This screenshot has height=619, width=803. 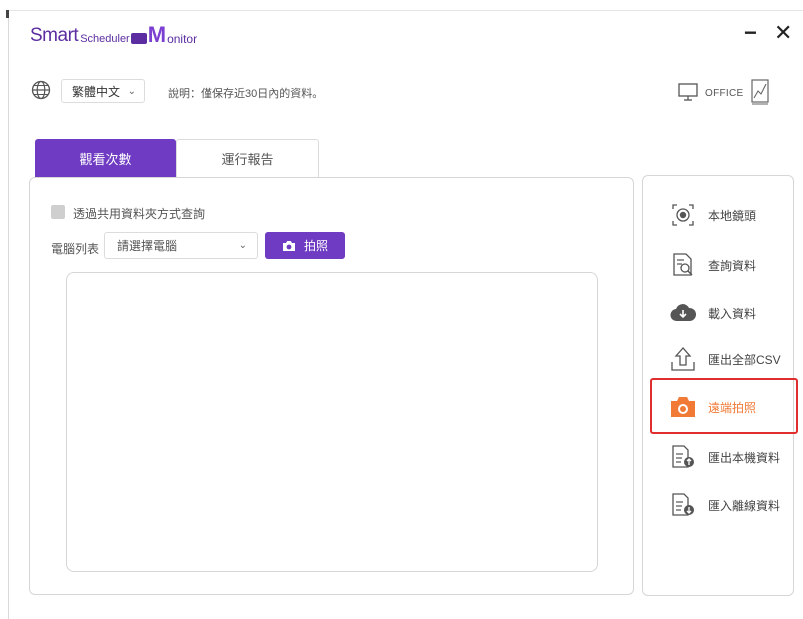 I want to click on window-left-edge, so click(x=8, y=317).